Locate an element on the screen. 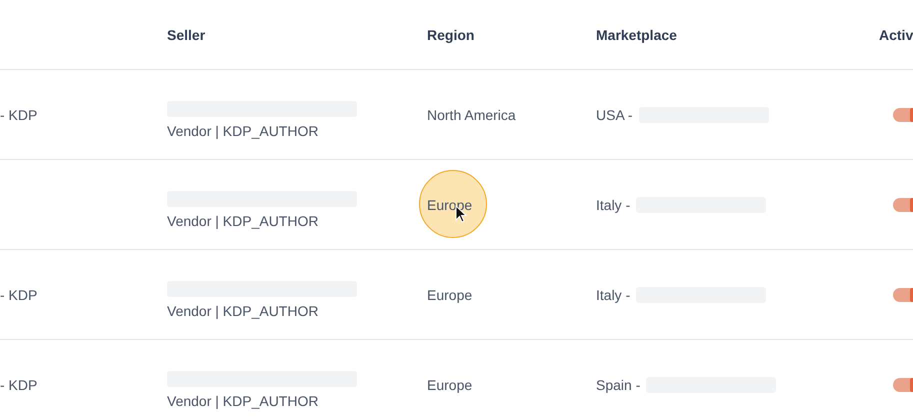 The height and width of the screenshot is (418, 913). column-header: Seller is located at coordinates (186, 34).